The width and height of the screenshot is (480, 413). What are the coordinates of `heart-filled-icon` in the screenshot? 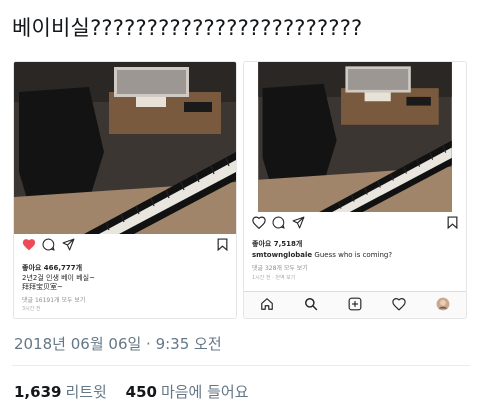 It's located at (29, 244).